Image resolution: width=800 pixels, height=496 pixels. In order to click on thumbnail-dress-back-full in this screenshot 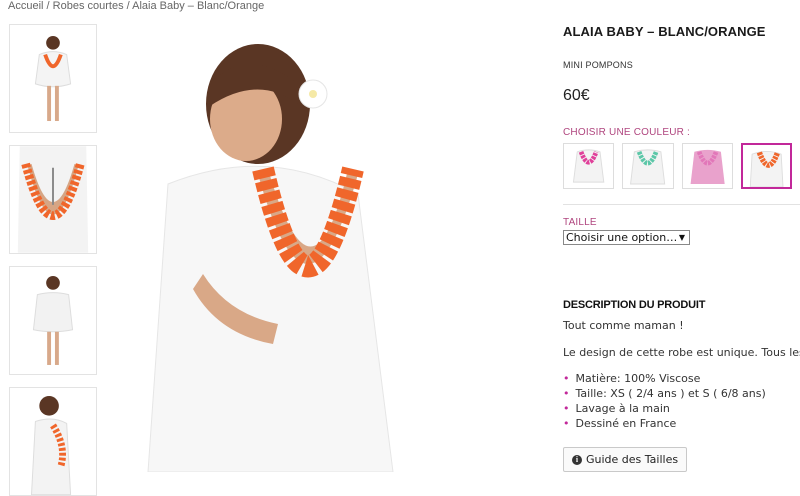, I will do `click(53, 78)`.